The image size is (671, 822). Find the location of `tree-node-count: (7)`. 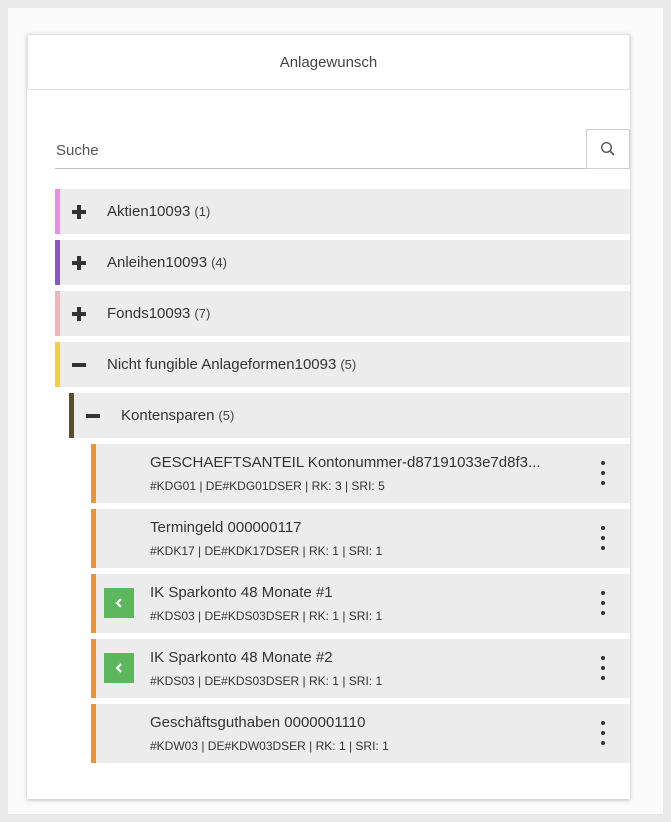

tree-node-count: (7) is located at coordinates (202, 313).